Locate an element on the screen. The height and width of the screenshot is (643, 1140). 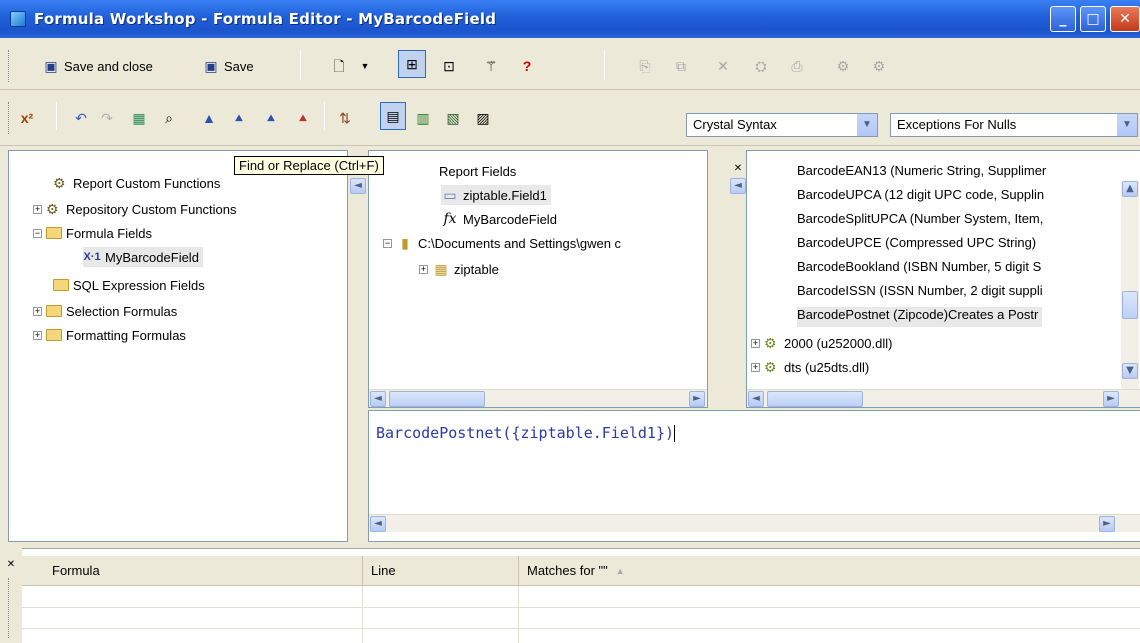
tree-item-ziptable: + ▦ ziptable is located at coordinates (459, 269).